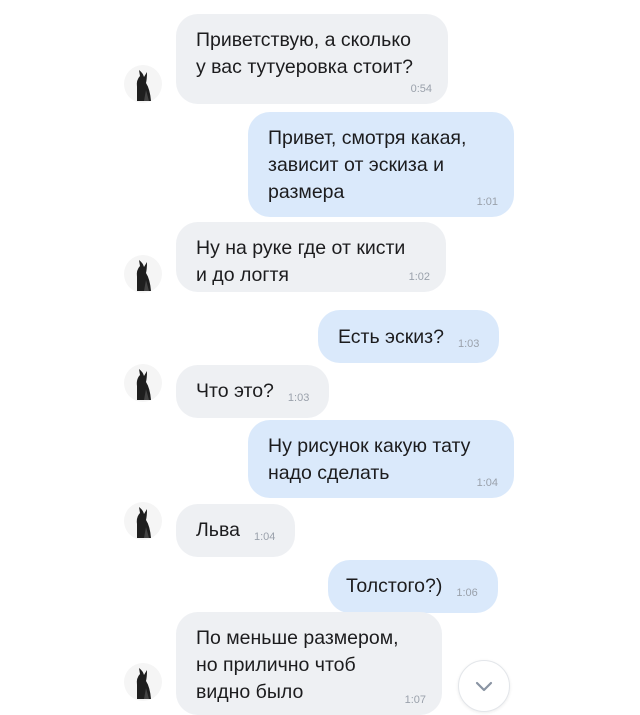 The image size is (640, 715). I want to click on chevron-down-icon, so click(484, 686).